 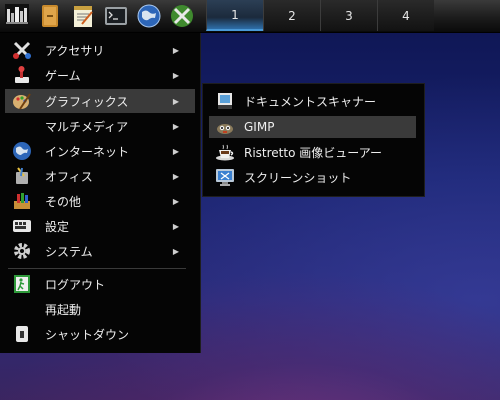 What do you see at coordinates (22, 126) in the screenshot?
I see `multimedia-icon` at bounding box center [22, 126].